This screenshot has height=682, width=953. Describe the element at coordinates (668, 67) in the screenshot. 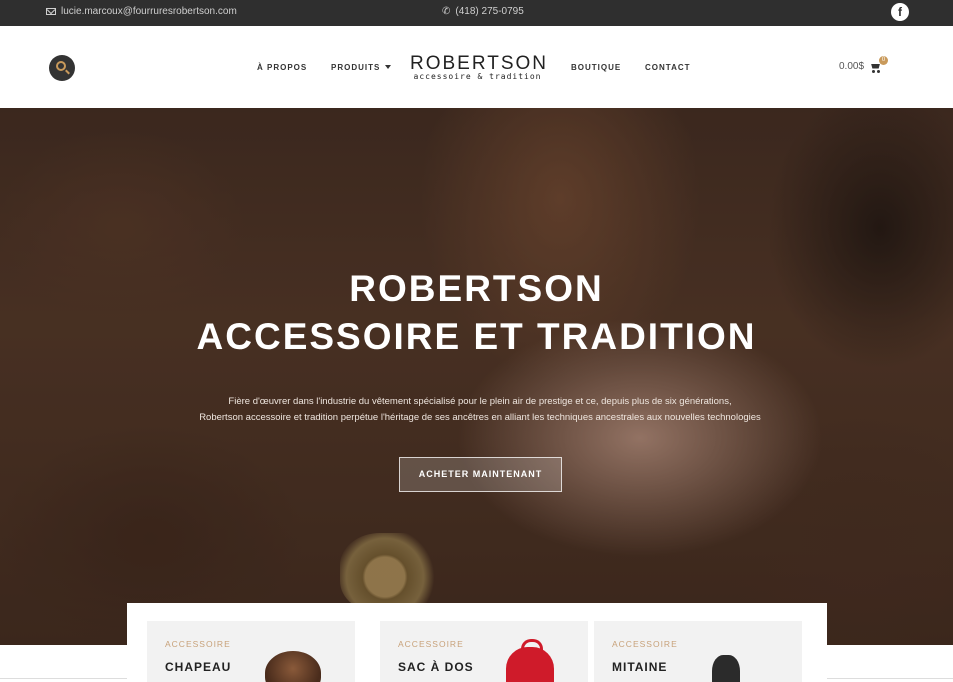

I see `nav-contact: CONTACT` at that location.